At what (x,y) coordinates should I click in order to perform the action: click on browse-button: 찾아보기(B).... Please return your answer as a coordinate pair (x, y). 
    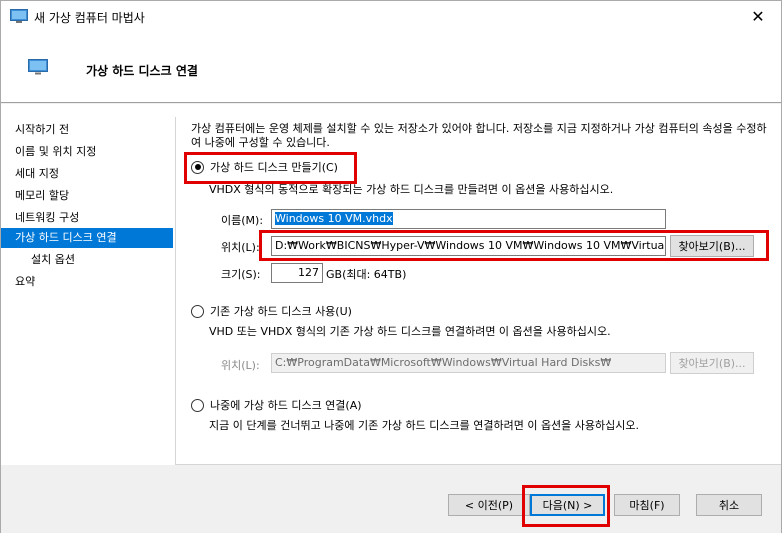
    Looking at the image, I should click on (712, 246).